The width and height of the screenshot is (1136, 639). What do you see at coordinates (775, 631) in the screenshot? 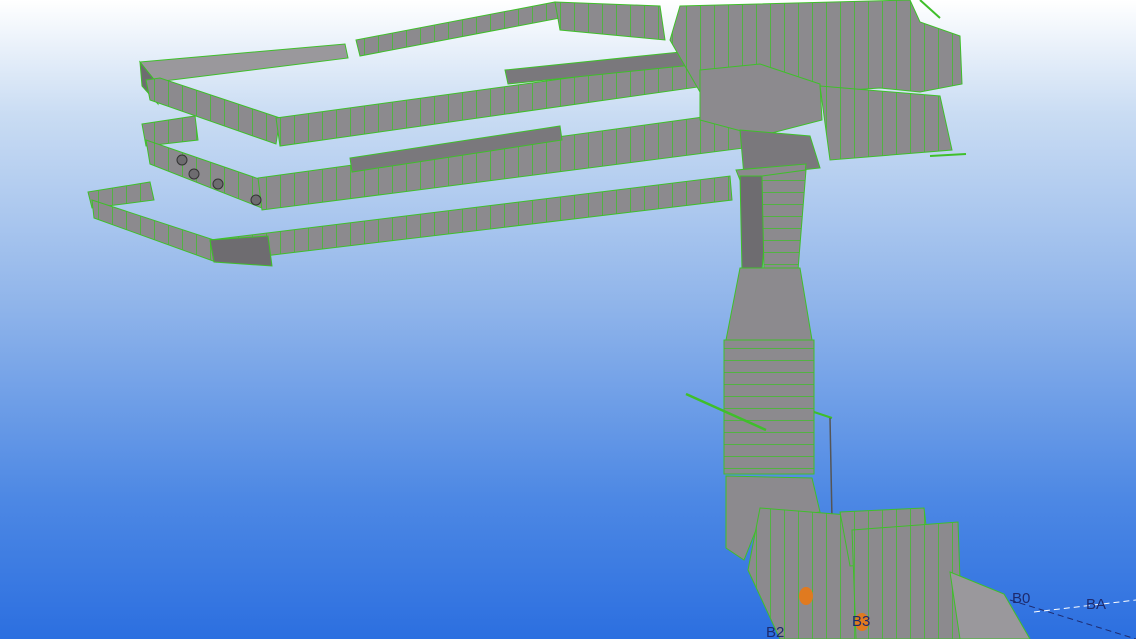
I see `grid-label-b2: B2` at bounding box center [775, 631].